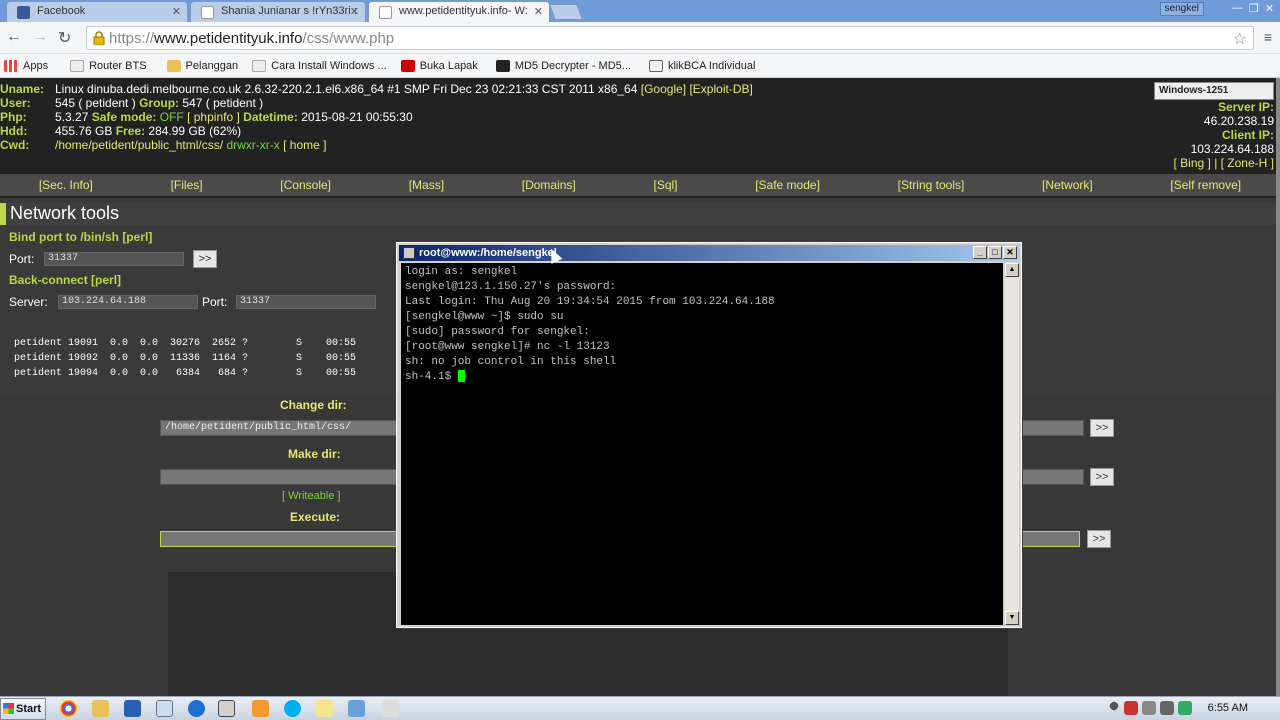 This screenshot has height=720, width=1280. Describe the element at coordinates (164, 708) in the screenshot. I see `window-icon` at that location.